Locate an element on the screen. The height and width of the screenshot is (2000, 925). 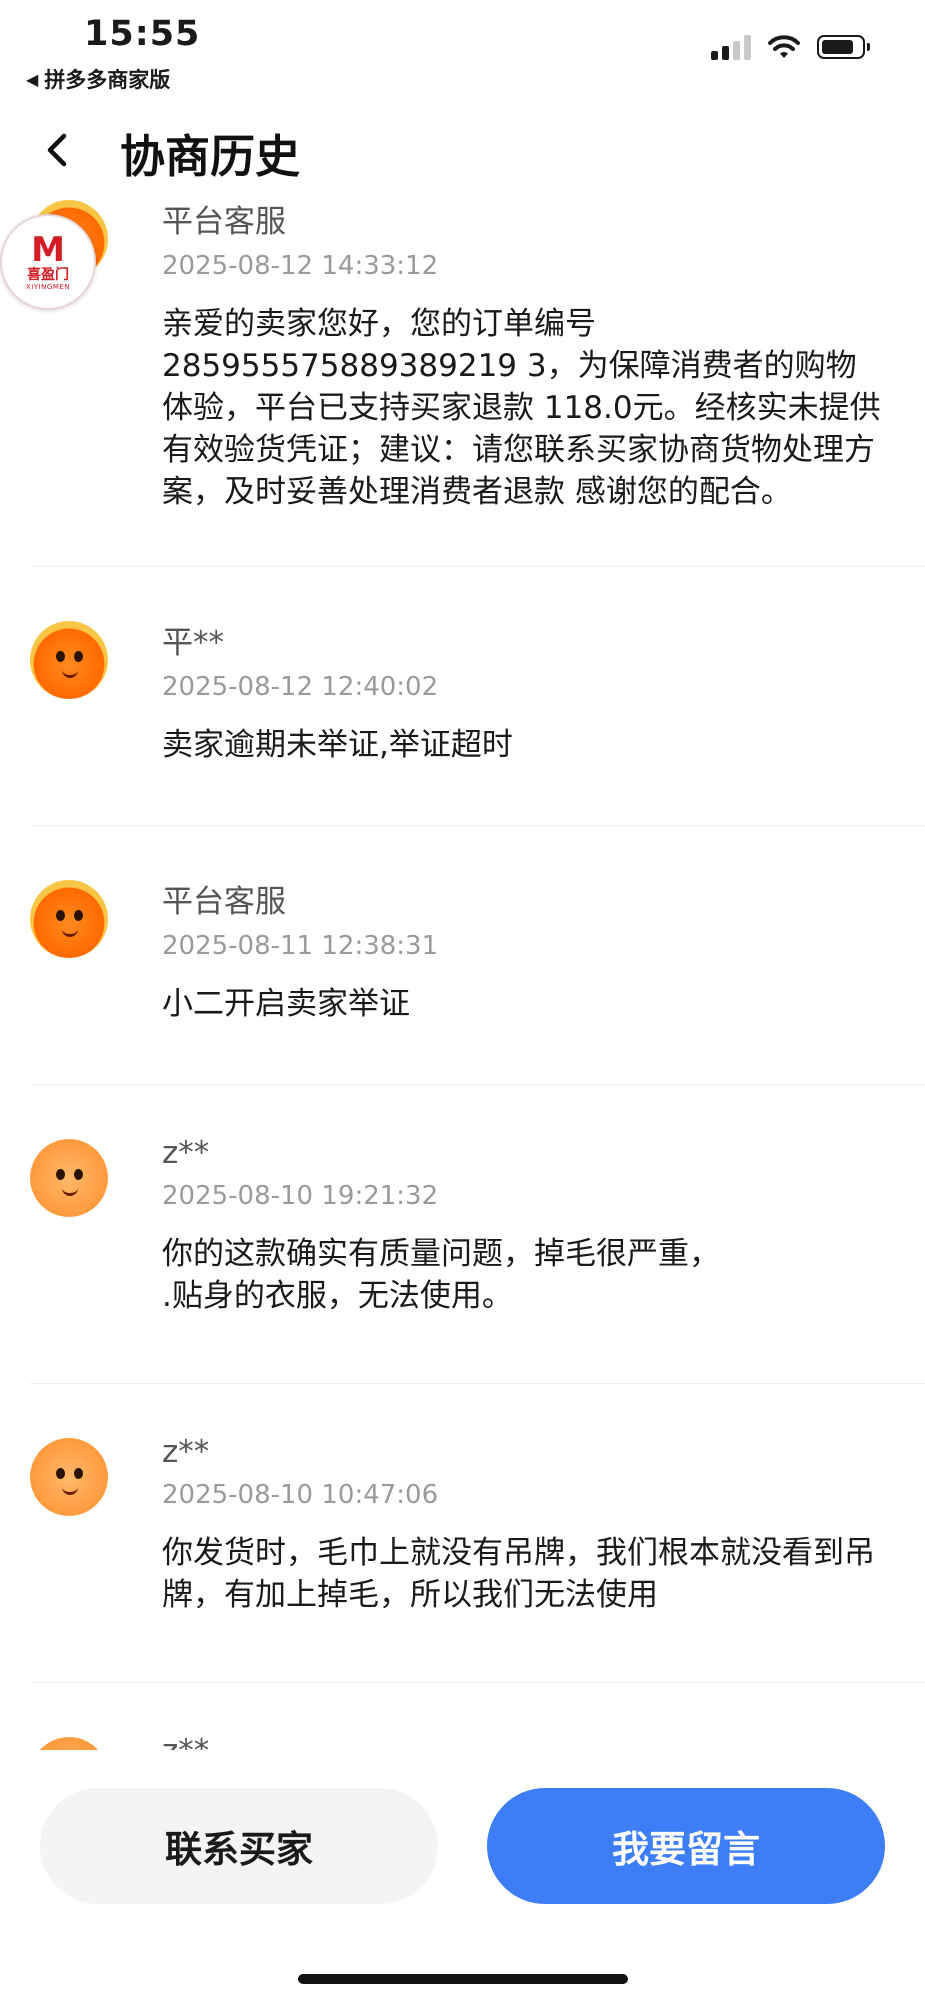
message-time: 2025-08-10 19:21:32 is located at coordinates (300, 1196).